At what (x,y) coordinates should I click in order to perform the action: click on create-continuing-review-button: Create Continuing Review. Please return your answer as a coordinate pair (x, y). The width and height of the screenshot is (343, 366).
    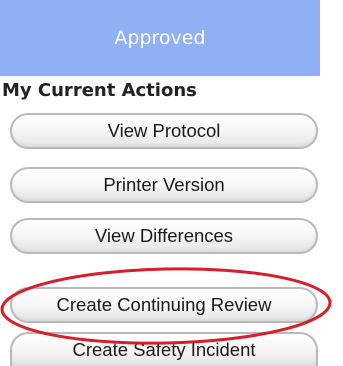
    Looking at the image, I should click on (164, 305).